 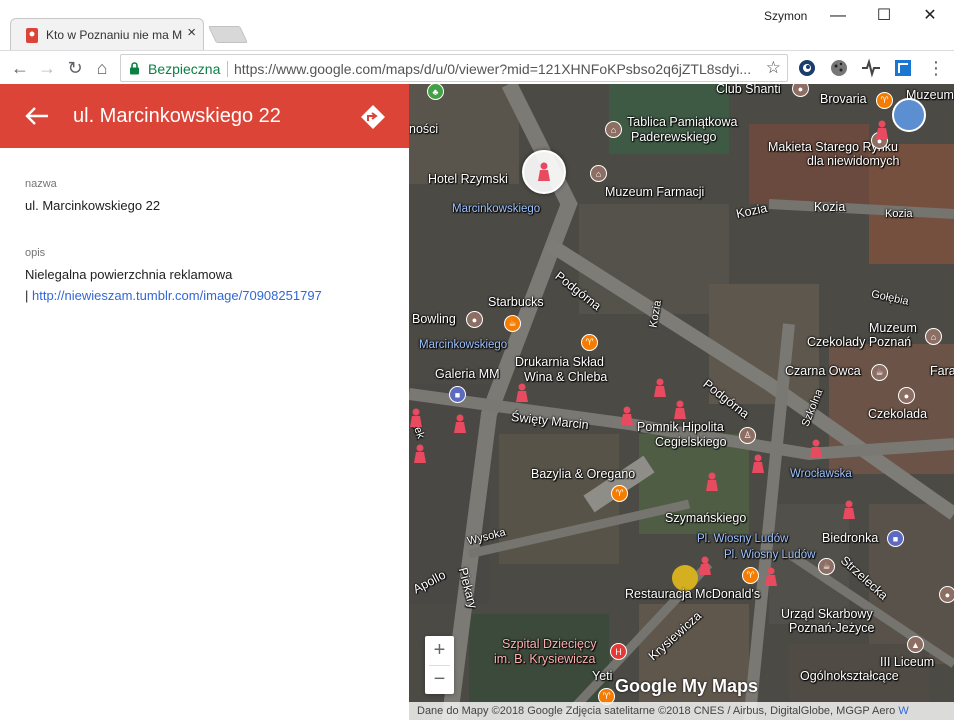 I want to click on map-label: Biedronka, so click(x=850, y=538).